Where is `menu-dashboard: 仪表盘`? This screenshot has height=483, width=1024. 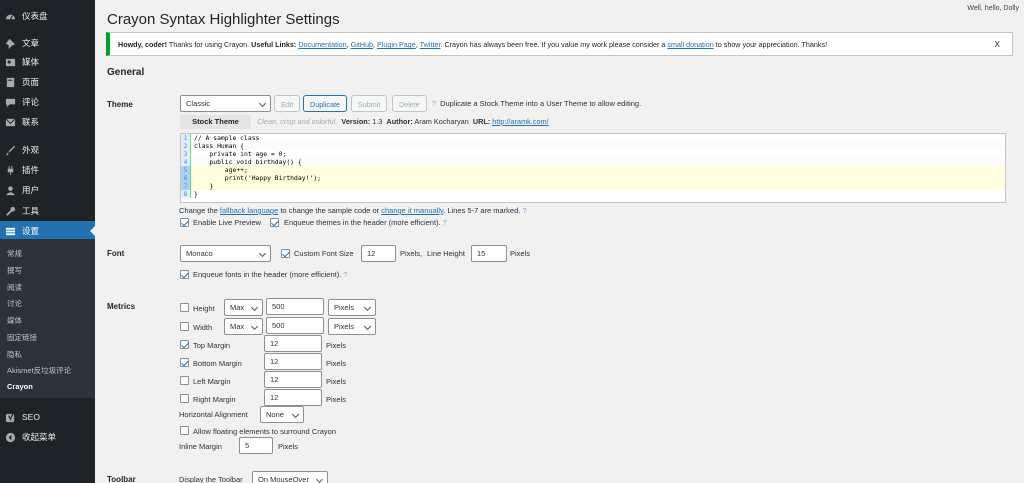
menu-dashboard: 仪表盘 is located at coordinates (47, 16).